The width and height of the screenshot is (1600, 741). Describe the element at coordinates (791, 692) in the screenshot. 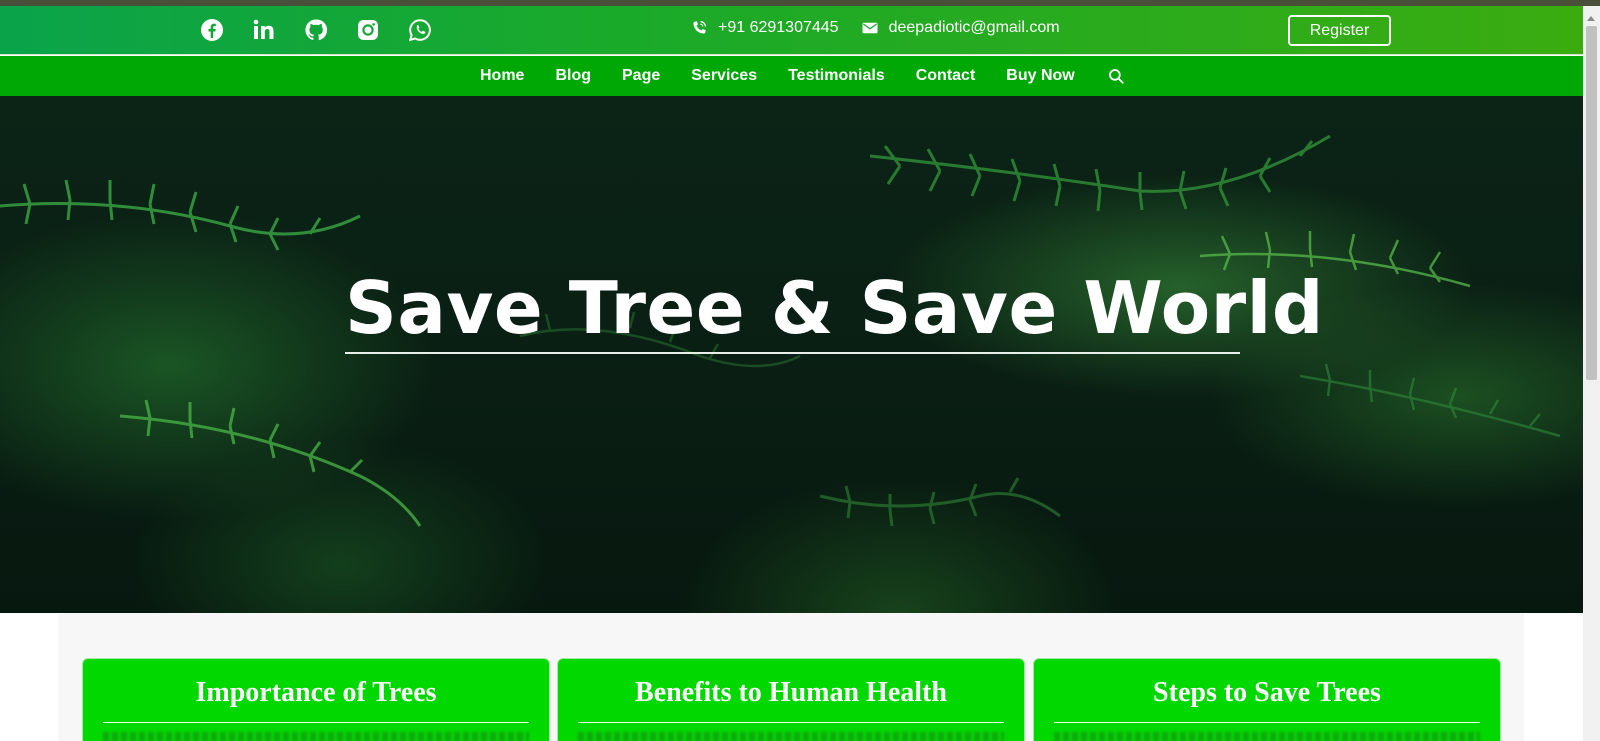

I see `card-title: Benefits to Human Health` at that location.